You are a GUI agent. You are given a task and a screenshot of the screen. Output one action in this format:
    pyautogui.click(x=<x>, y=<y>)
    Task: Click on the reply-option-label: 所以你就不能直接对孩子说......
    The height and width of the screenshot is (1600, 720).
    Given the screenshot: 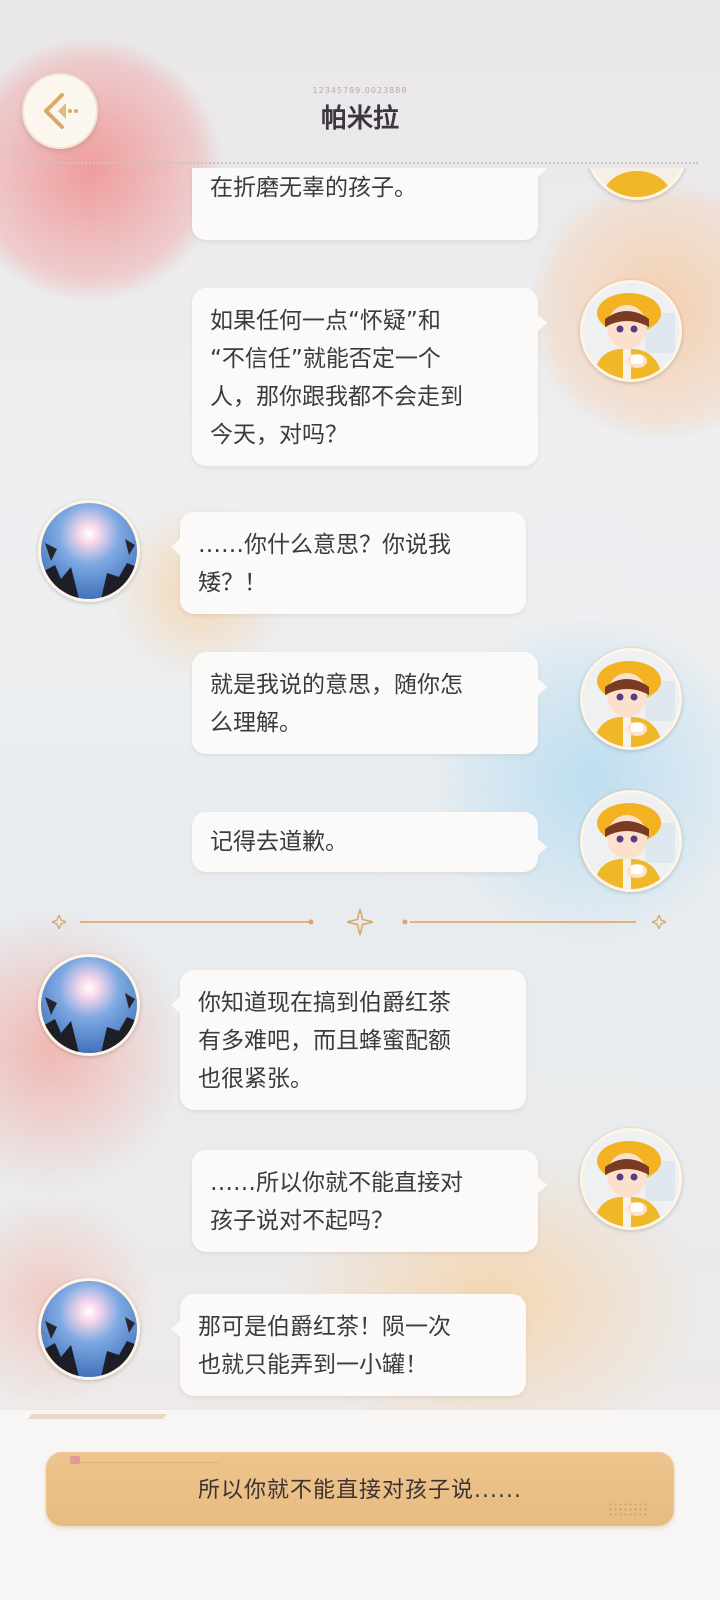 What is the action you would take?
    pyautogui.click(x=360, y=1490)
    